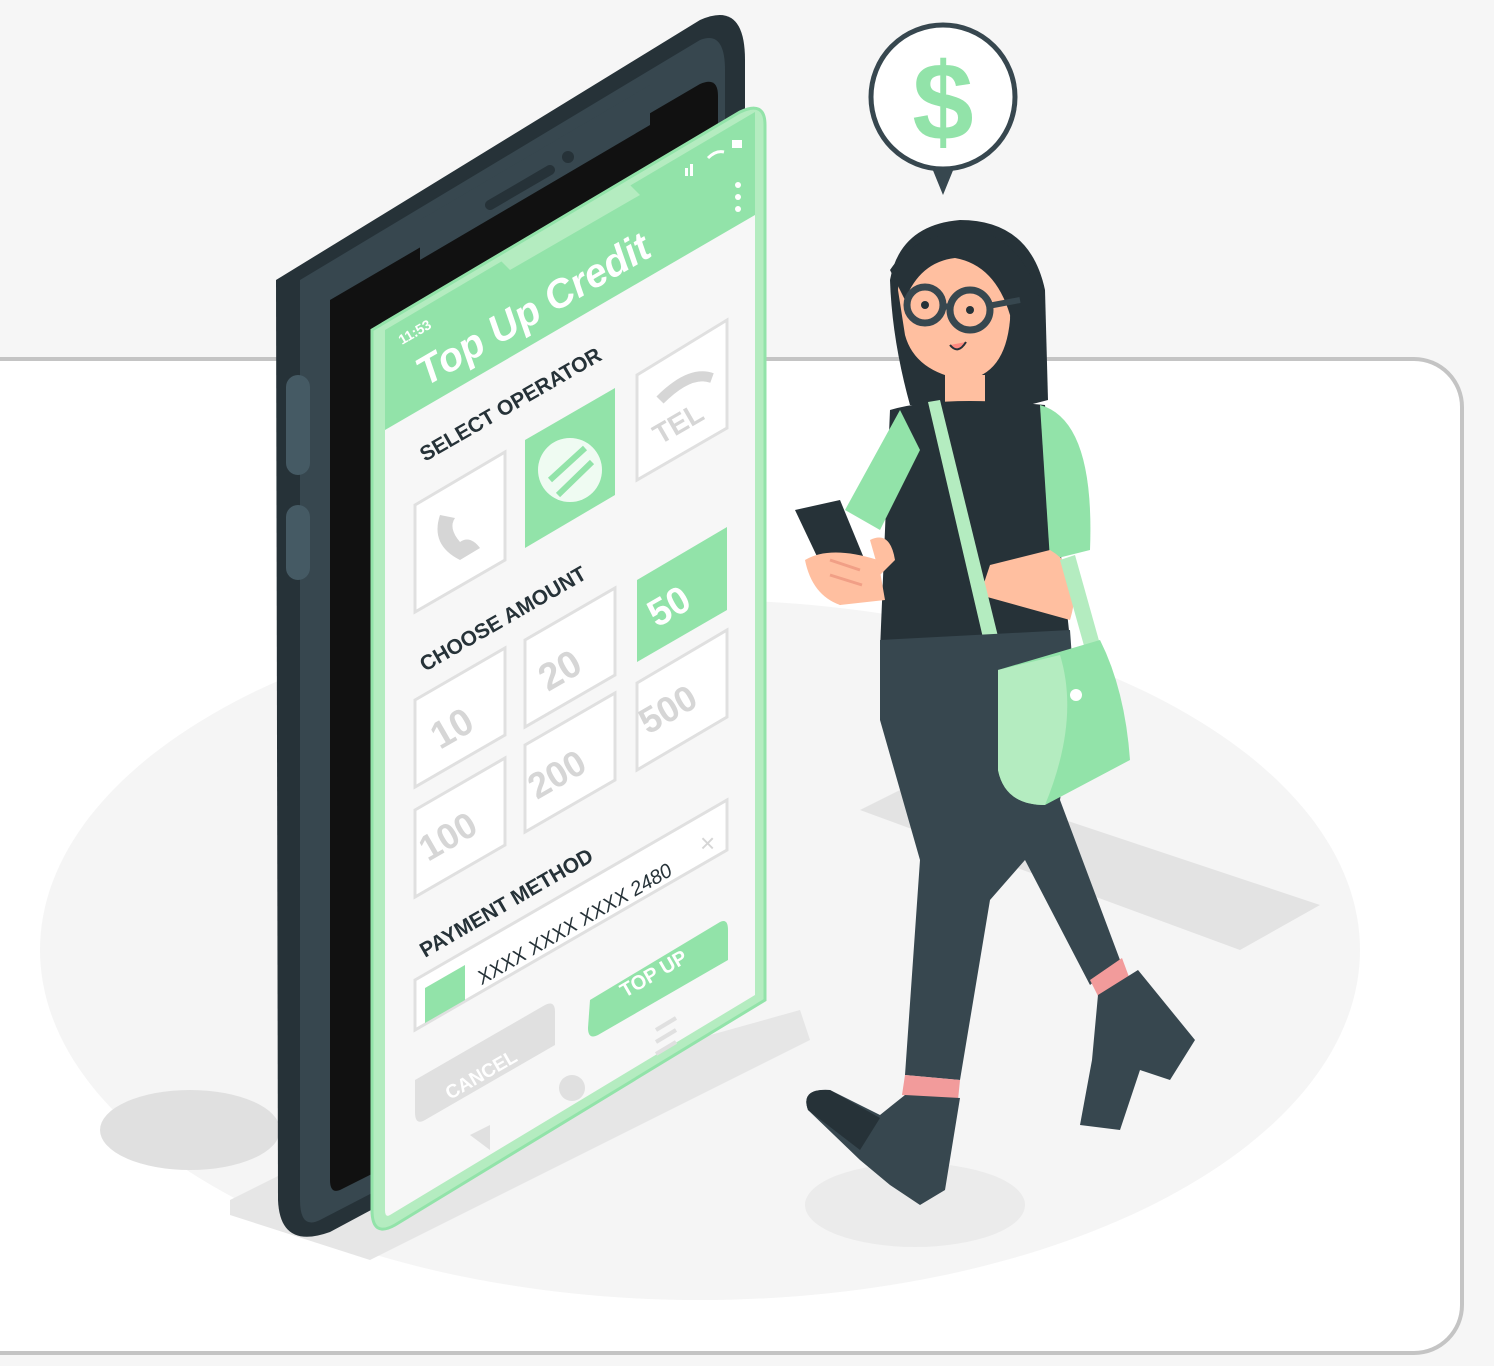 This screenshot has width=1494, height=1366. What do you see at coordinates (298, 542) in the screenshot?
I see `power-button` at bounding box center [298, 542].